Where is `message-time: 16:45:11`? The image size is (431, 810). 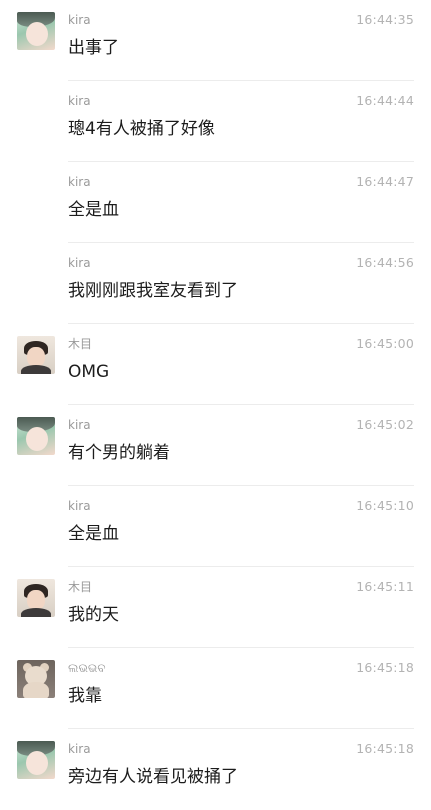 message-time: 16:45:11 is located at coordinates (385, 586).